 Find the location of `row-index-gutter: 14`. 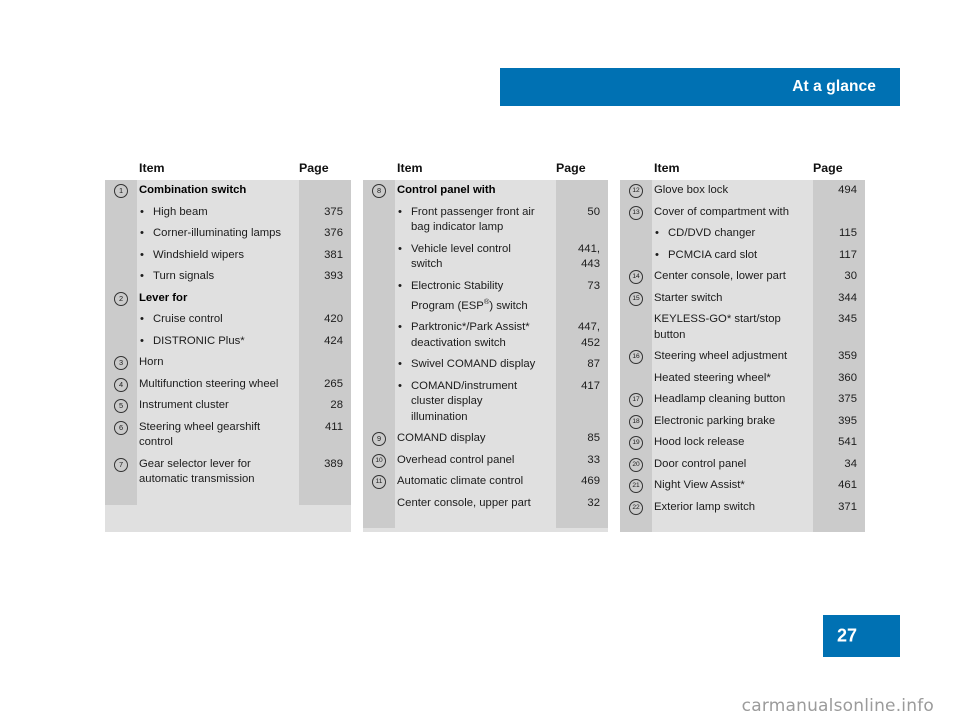

row-index-gutter: 14 is located at coordinates (636, 275).